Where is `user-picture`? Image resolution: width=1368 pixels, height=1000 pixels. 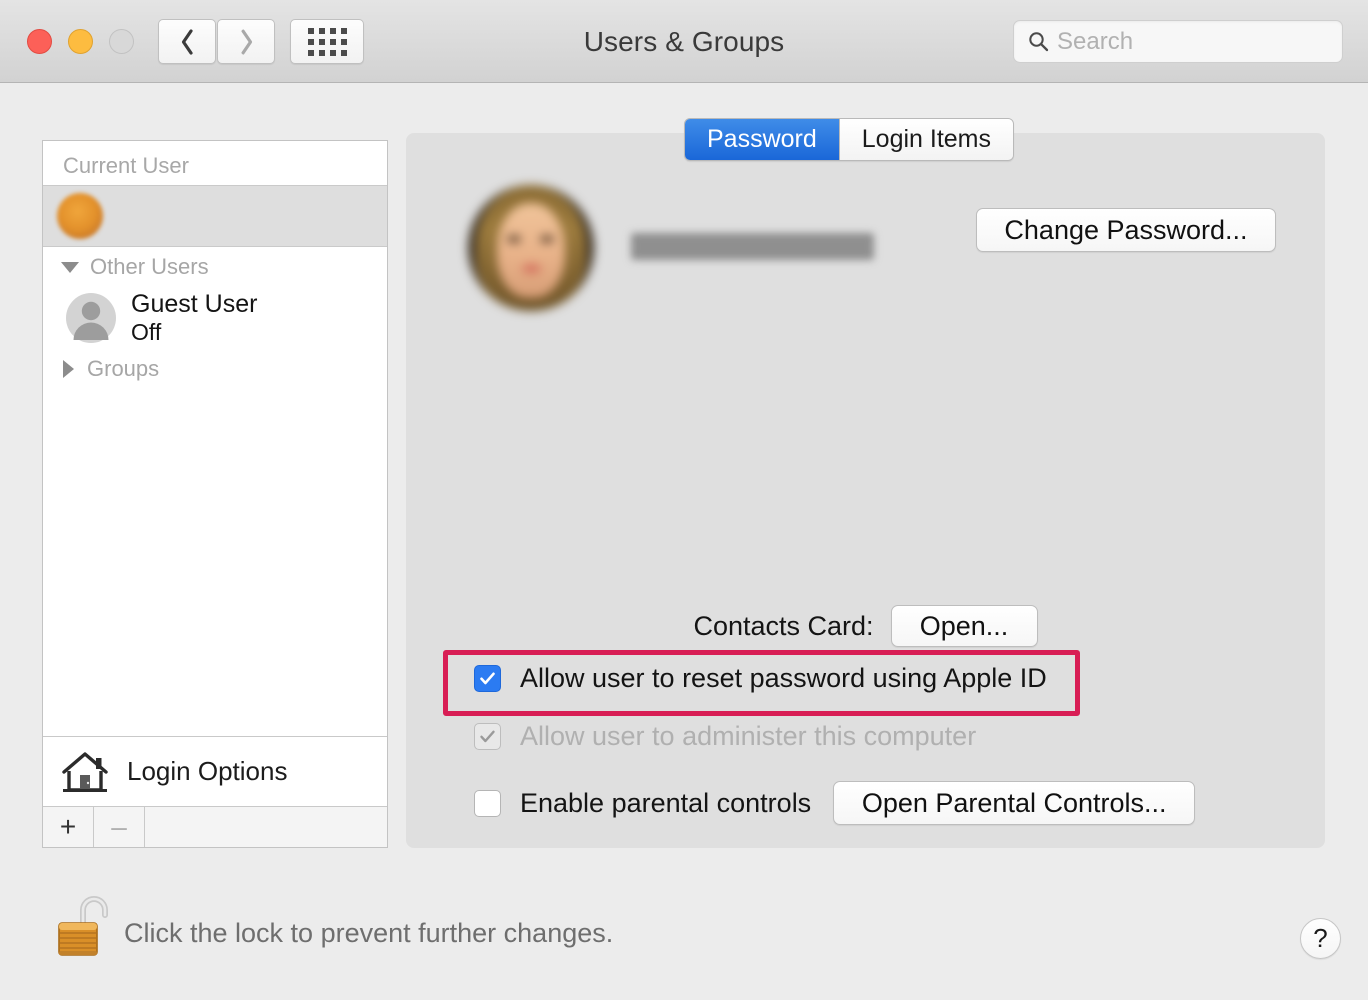
user-picture is located at coordinates (531, 248).